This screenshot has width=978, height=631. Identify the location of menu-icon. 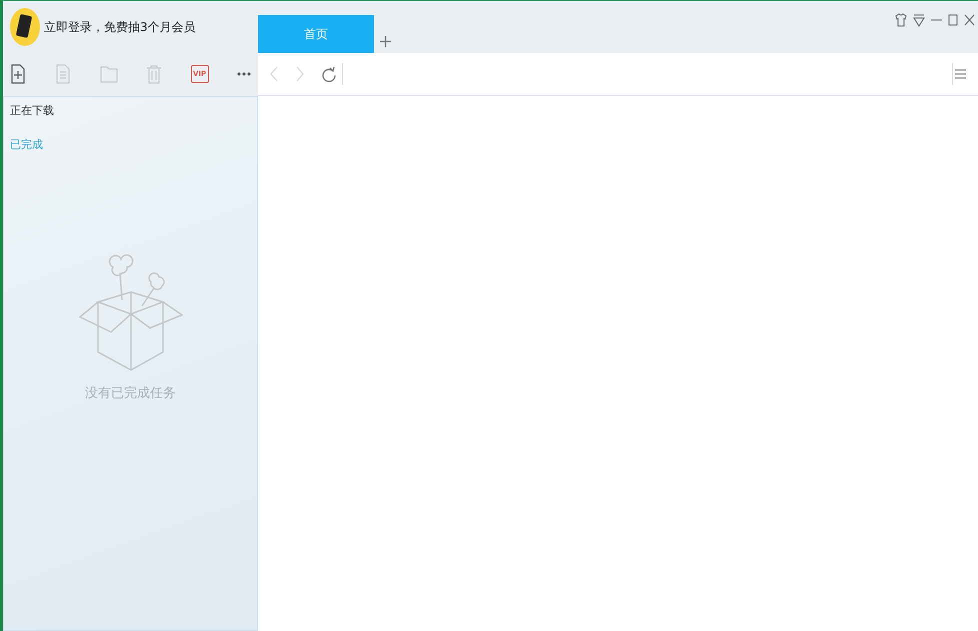
(960, 74).